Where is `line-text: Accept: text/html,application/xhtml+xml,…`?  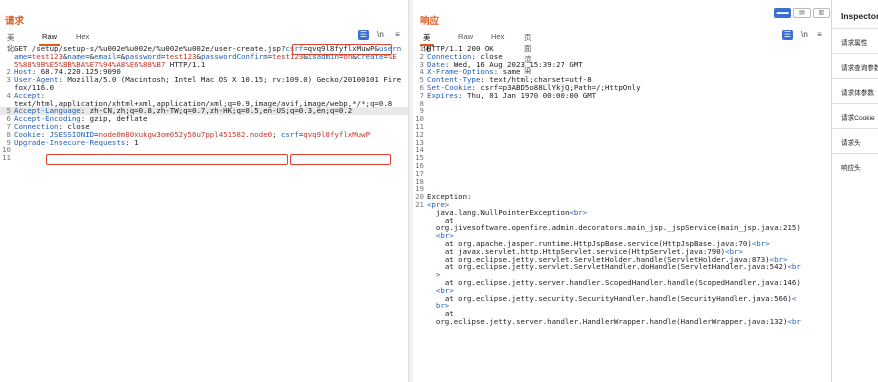 line-text: Accept: text/html,application/xhtml+xml,… is located at coordinates (211, 99).